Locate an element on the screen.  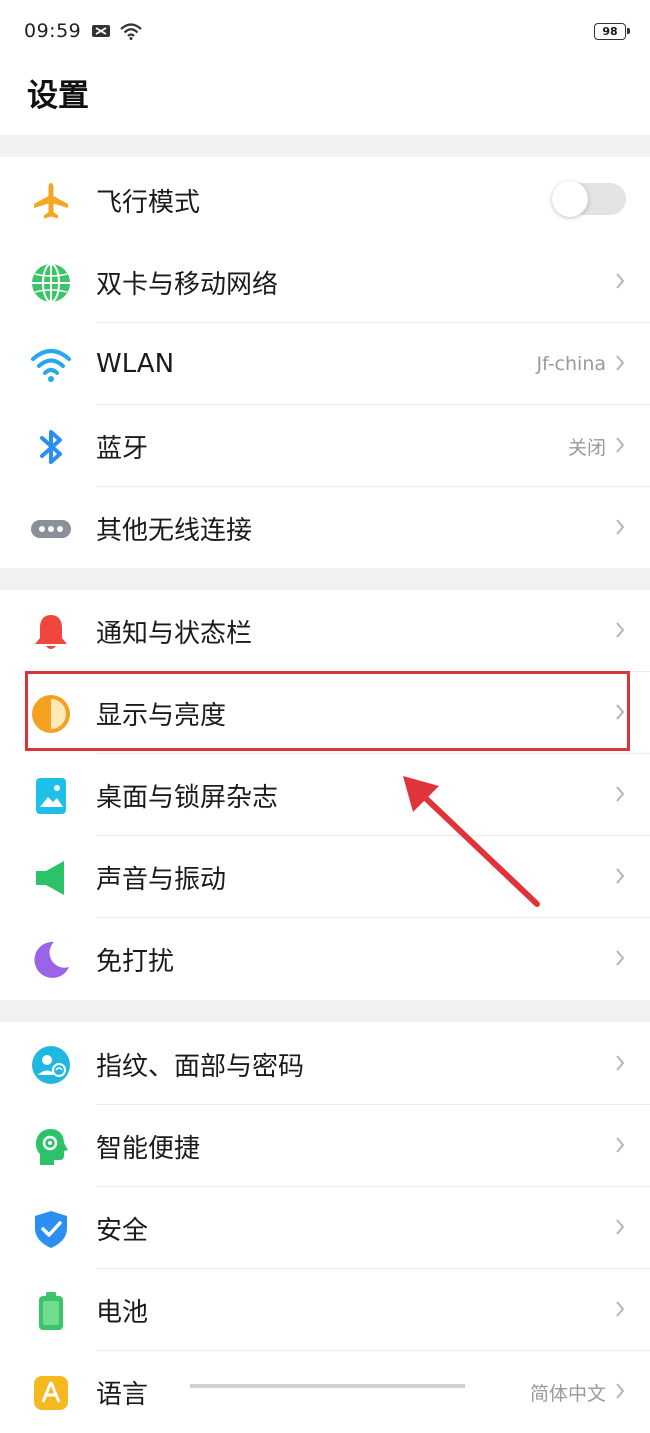
status-icons is located at coordinates (117, 31).